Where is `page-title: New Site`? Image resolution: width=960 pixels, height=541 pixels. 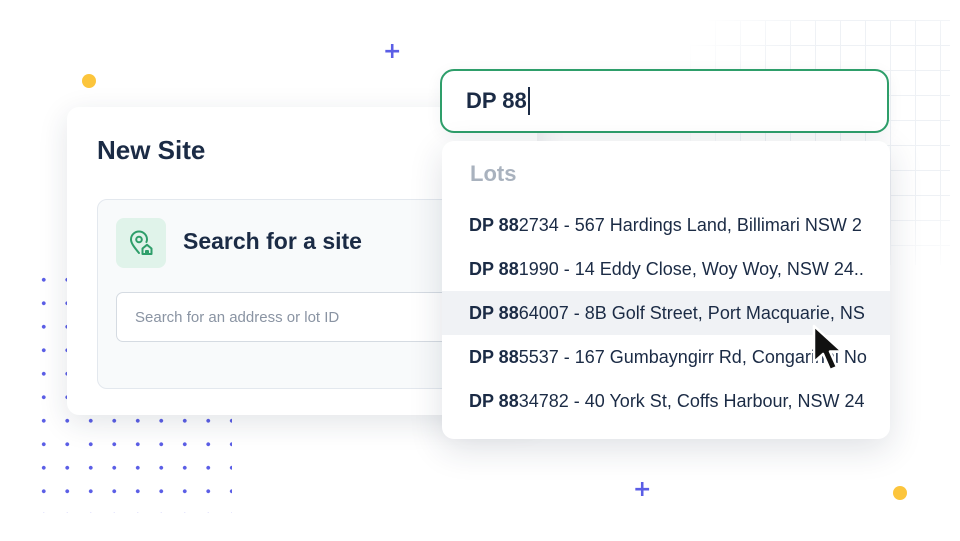 page-title: New Site is located at coordinates (151, 150).